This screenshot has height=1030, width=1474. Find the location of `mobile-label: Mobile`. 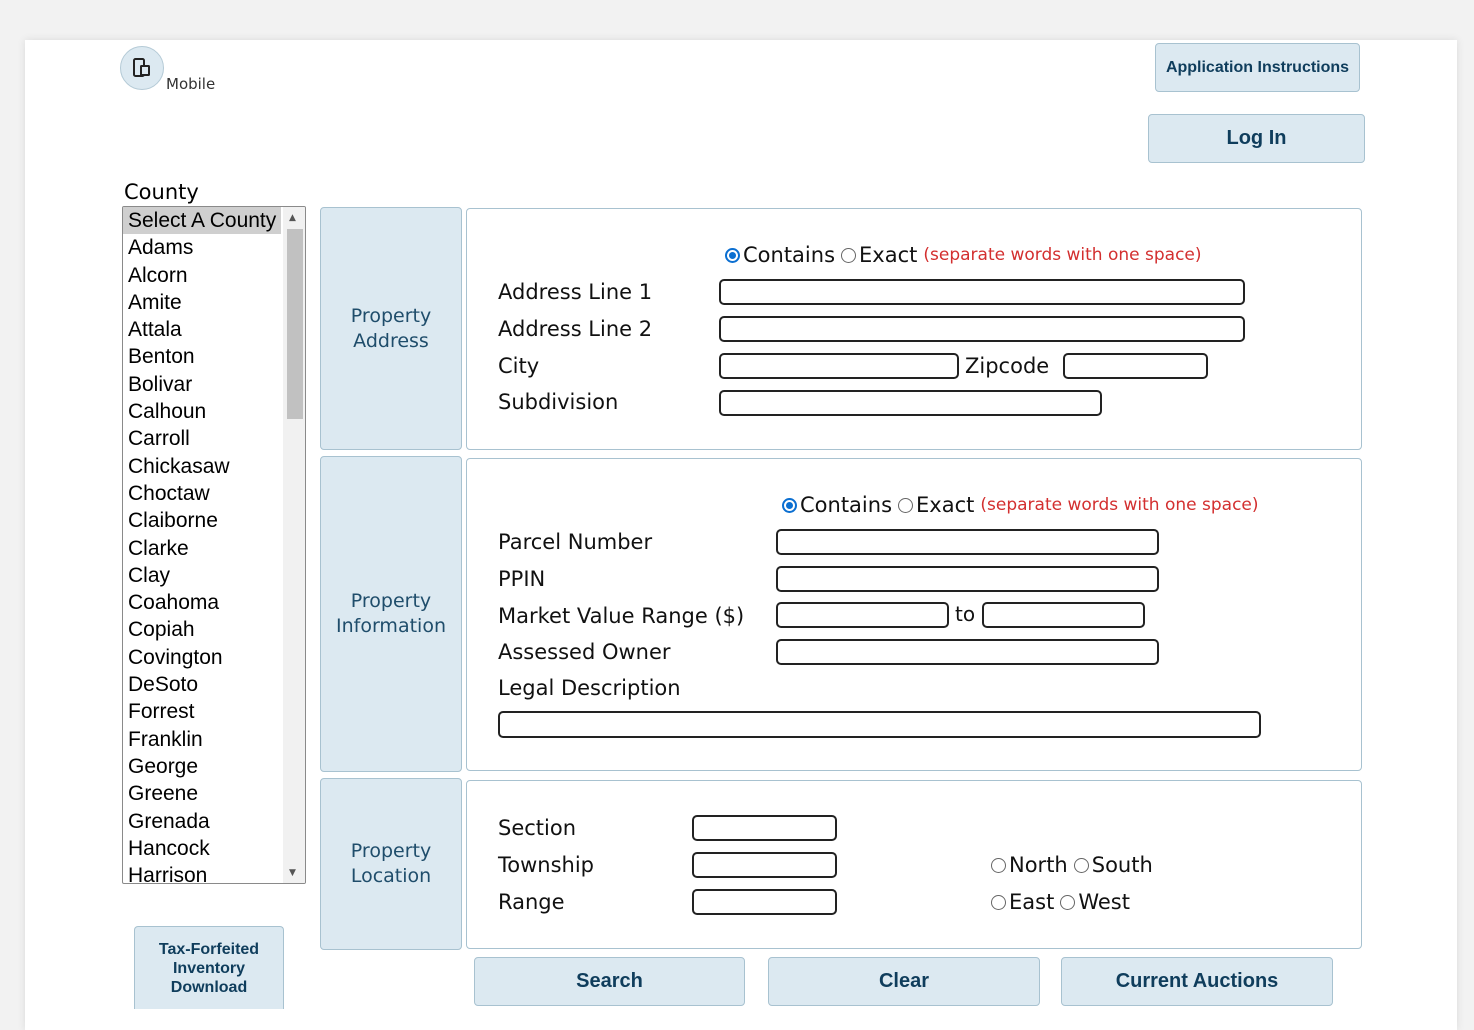

mobile-label: Mobile is located at coordinates (191, 84).